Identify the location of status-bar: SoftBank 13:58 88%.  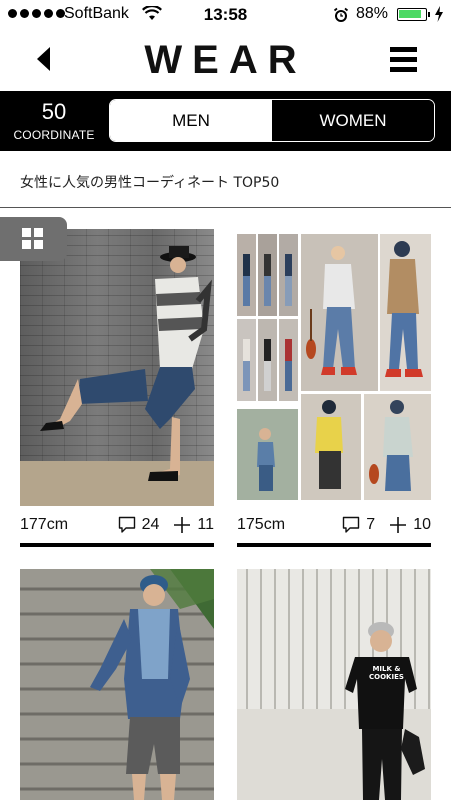
(225, 15).